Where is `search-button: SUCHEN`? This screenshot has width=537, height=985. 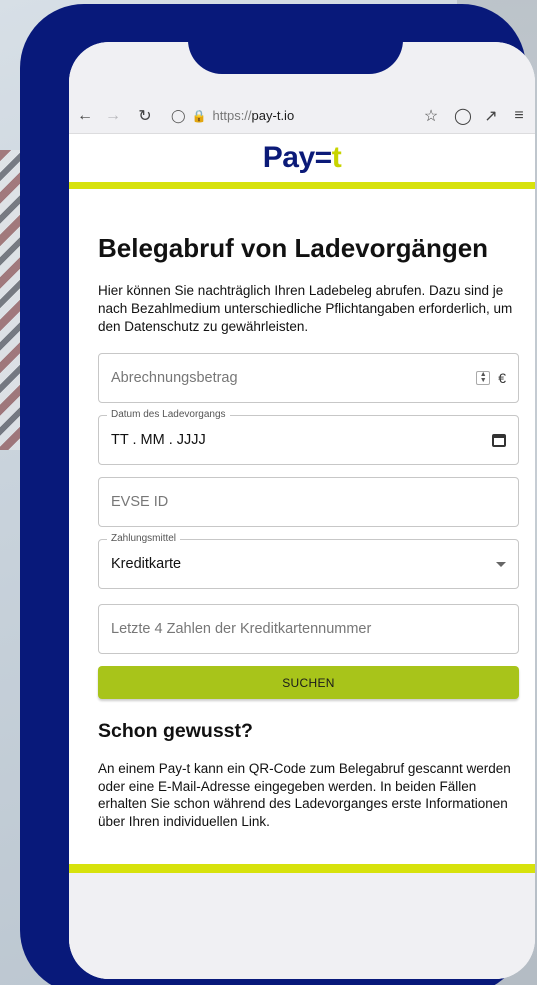 search-button: SUCHEN is located at coordinates (308, 682).